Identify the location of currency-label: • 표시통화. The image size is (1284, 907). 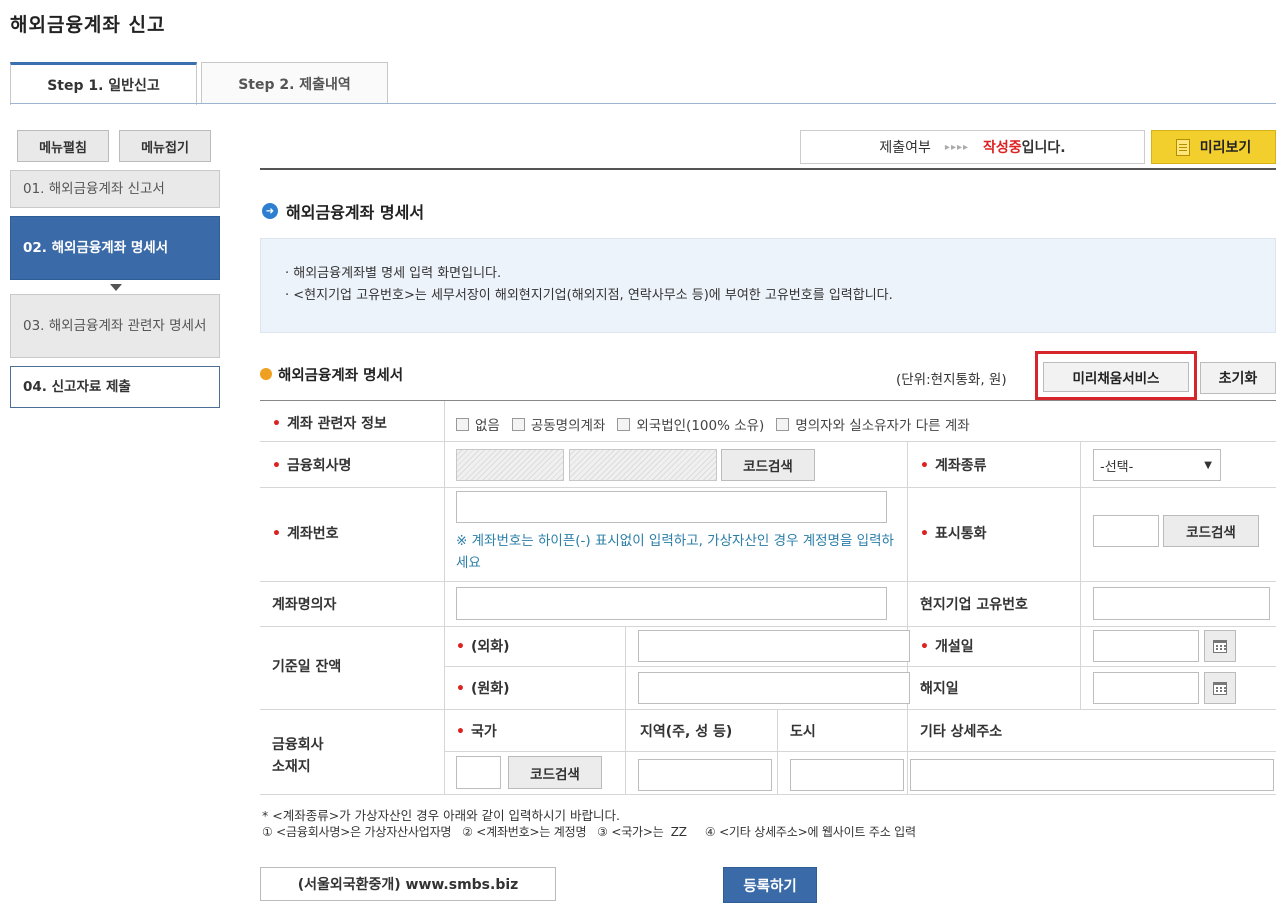
(953, 534).